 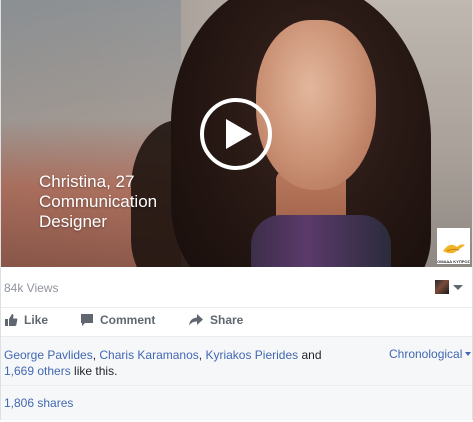 What do you see at coordinates (442, 287) in the screenshot?
I see `avatar` at bounding box center [442, 287].